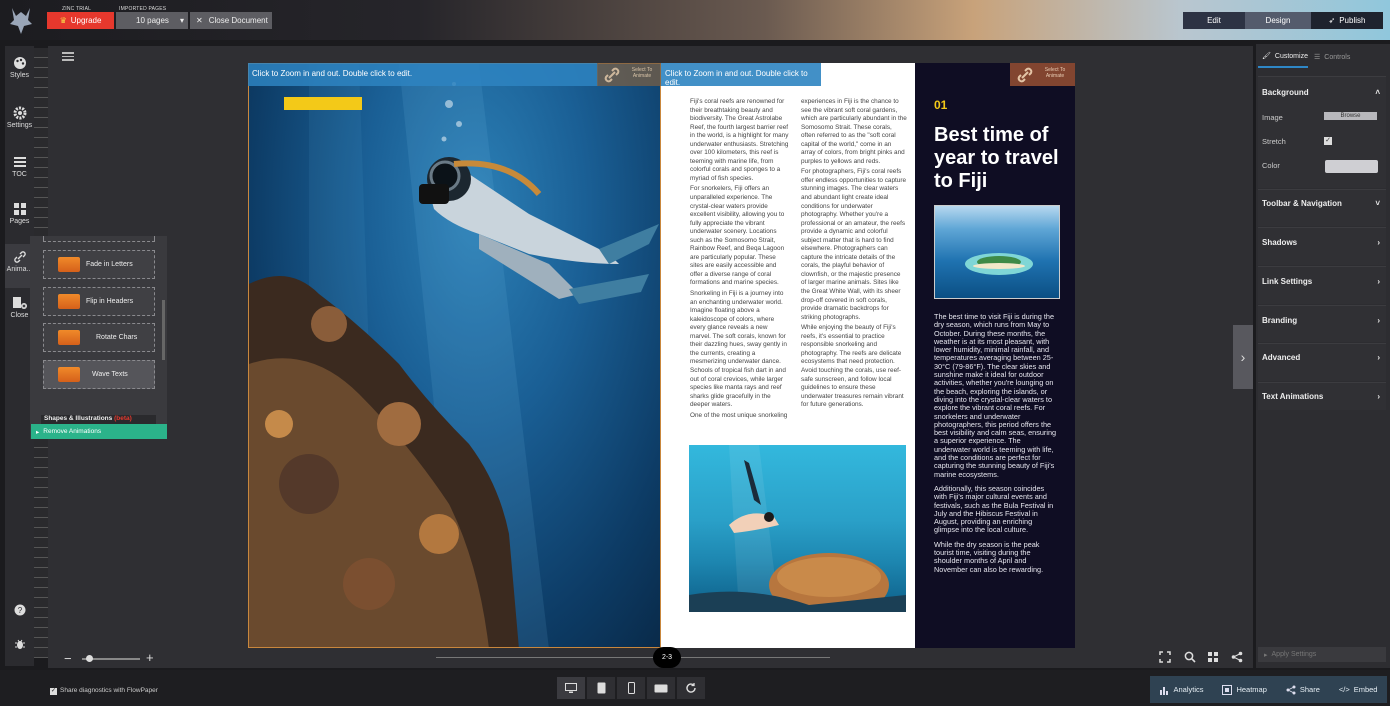 The height and width of the screenshot is (706, 1390). What do you see at coordinates (1322, 87) in the screenshot?
I see `background-header: Background ˄` at bounding box center [1322, 87].